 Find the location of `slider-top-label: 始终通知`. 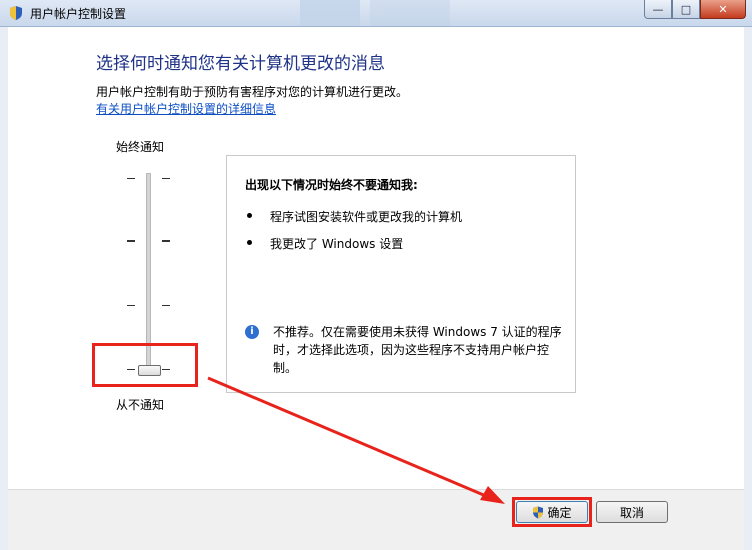

slider-top-label: 始终通知 is located at coordinates (140, 147).